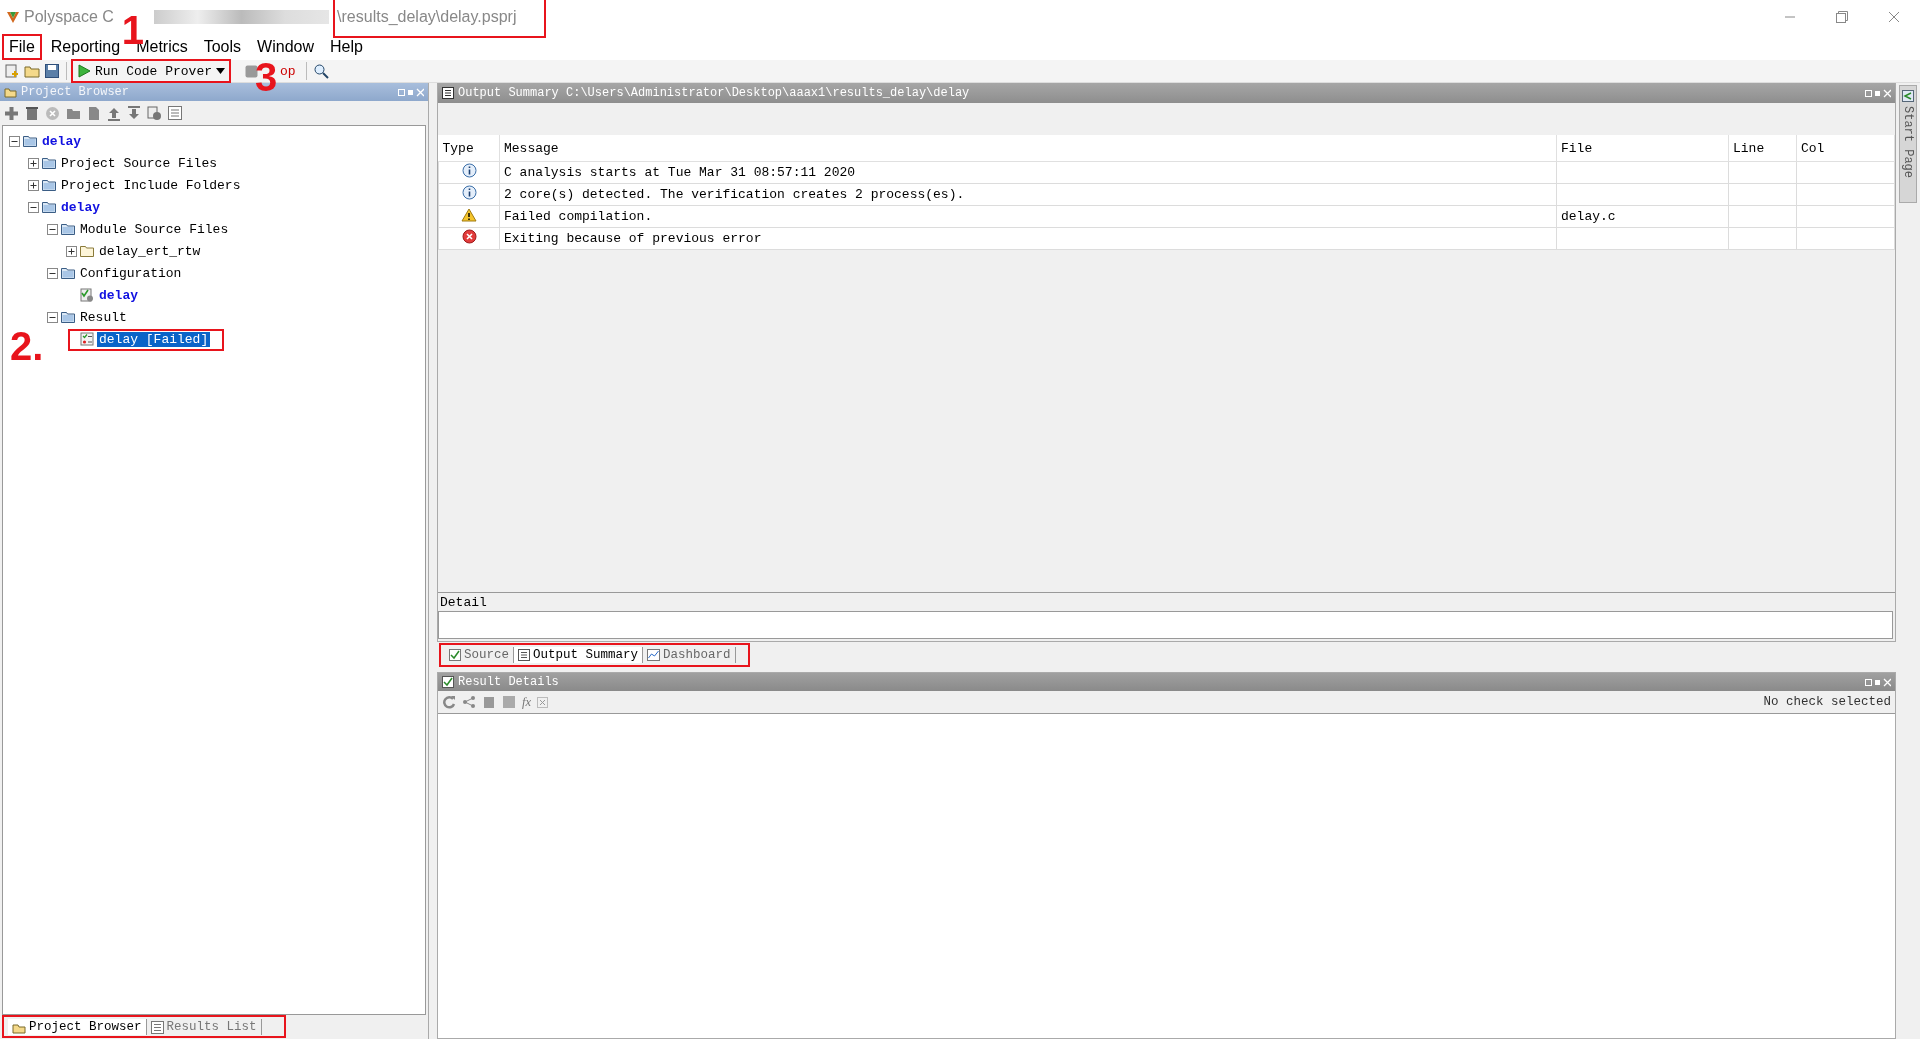  I want to click on view-tab: Source, so click(479, 655).